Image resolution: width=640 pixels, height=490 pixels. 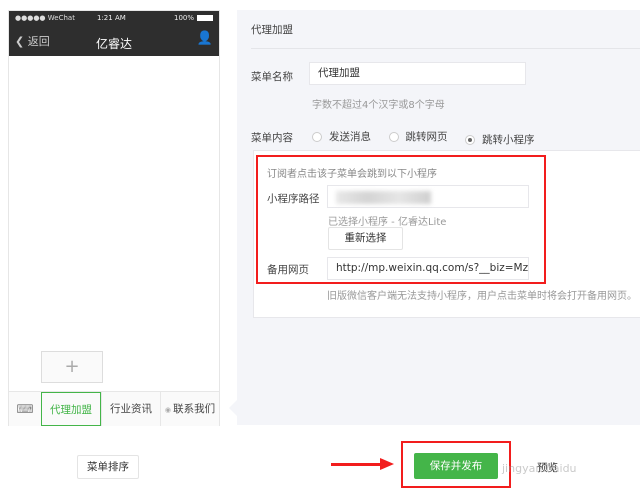 I want to click on content-radio-group: 发送消息 跳转网页 跳转小程序, so click(x=430, y=138).